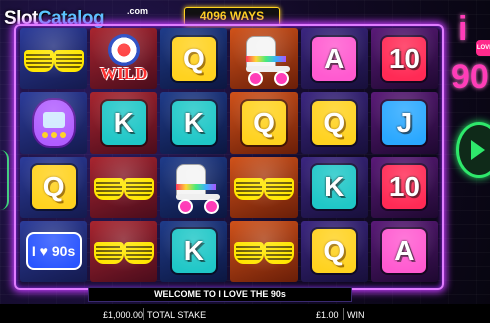 Image resolution: width=490 pixels, height=323 pixels. I want to click on reel-6-row-4-A: A, so click(404, 251).